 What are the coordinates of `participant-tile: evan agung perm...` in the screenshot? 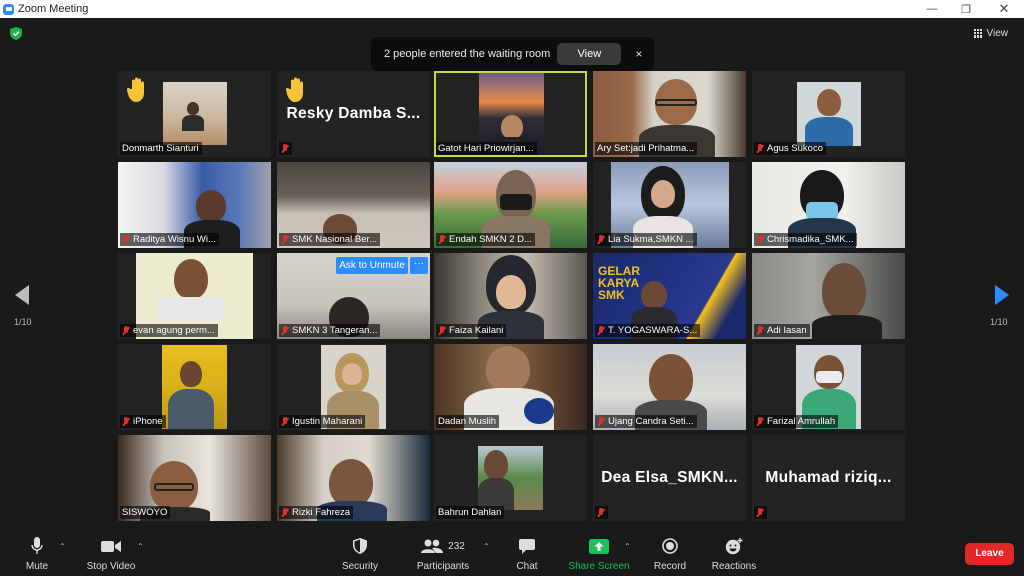 It's located at (194, 296).